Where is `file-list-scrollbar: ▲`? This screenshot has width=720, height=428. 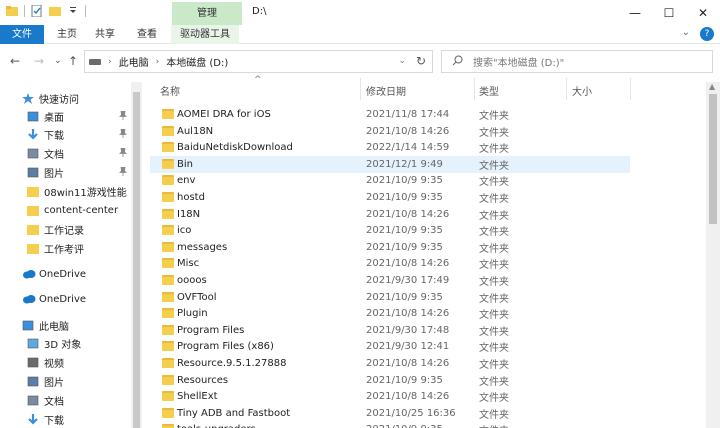 file-list-scrollbar: ▲ is located at coordinates (713, 255).